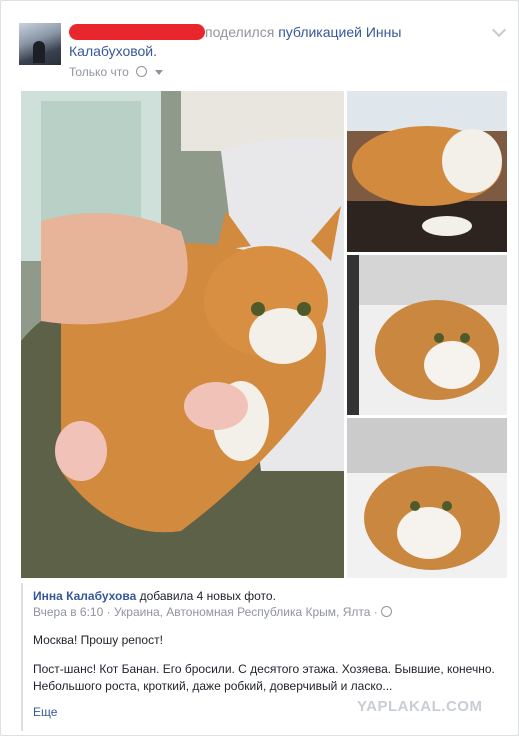  I want to click on chevron-down-icon, so click(499, 30).